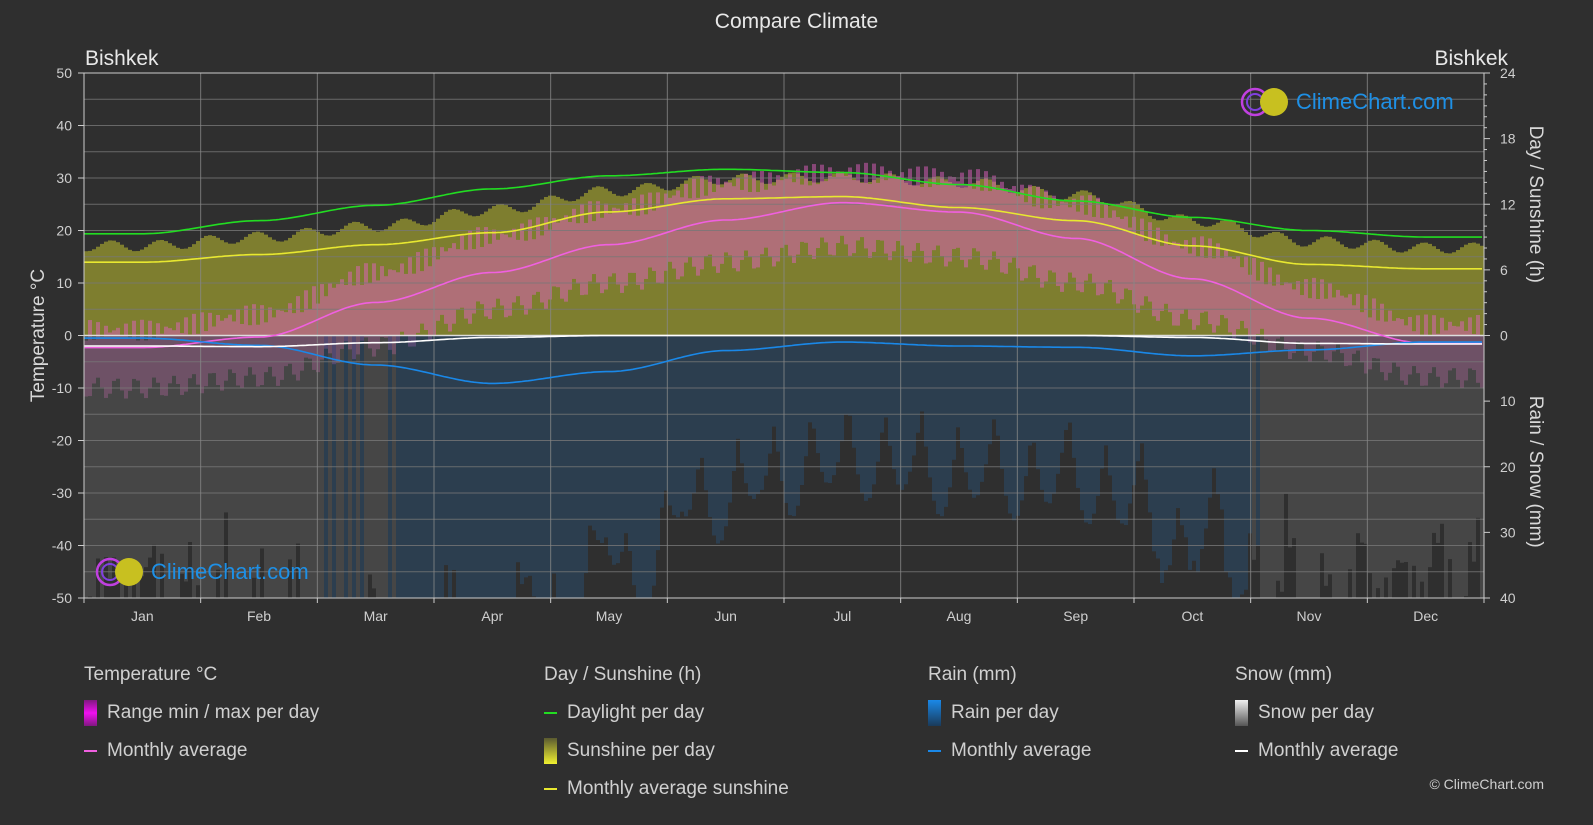 The width and height of the screenshot is (1593, 825). I want to click on right-bottom-axis-title: Rain / Snow (mm), so click(1535, 472).